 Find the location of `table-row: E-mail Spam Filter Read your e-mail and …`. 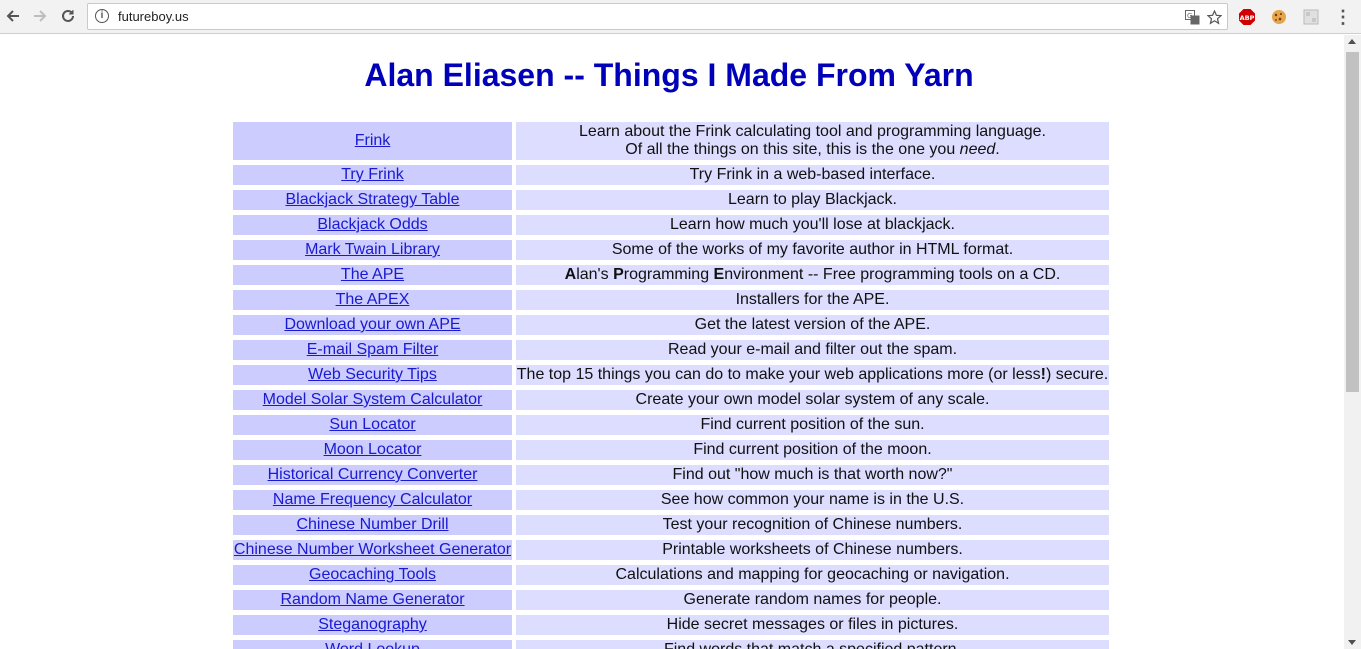

table-row: E-mail Spam Filter Read your e-mail and … is located at coordinates (671, 350).